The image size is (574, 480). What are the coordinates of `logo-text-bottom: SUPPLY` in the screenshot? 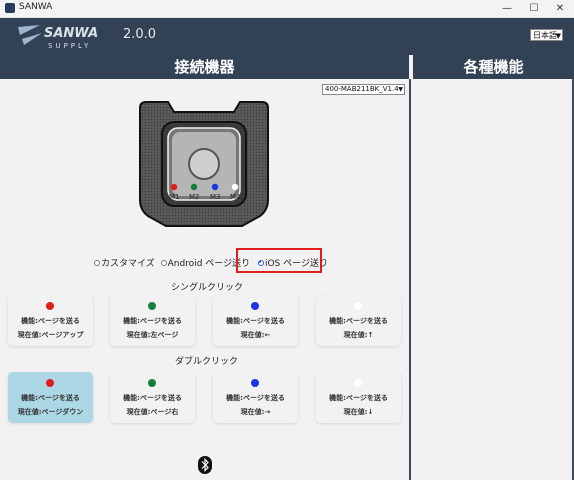 It's located at (69, 46).